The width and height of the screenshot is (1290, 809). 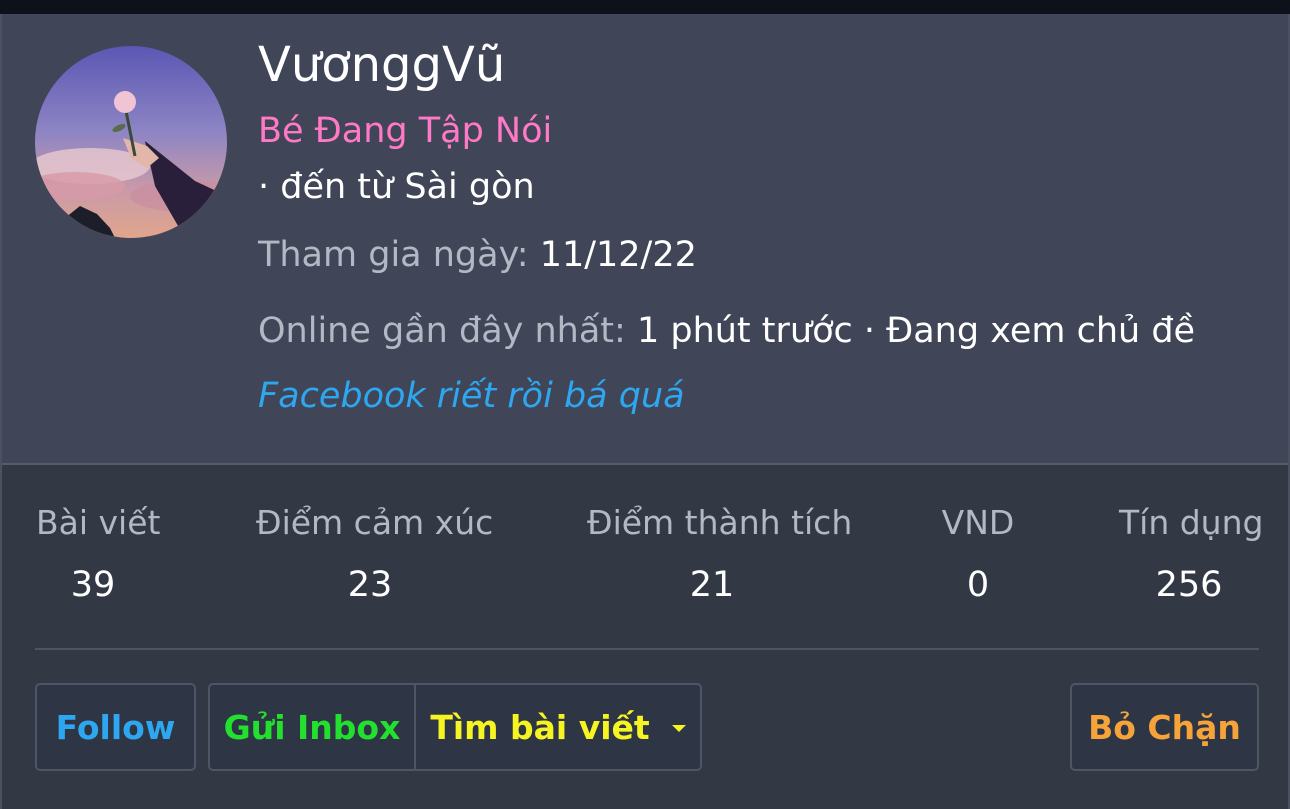 What do you see at coordinates (978, 554) in the screenshot?
I see `stat-vnd: VND 0` at bounding box center [978, 554].